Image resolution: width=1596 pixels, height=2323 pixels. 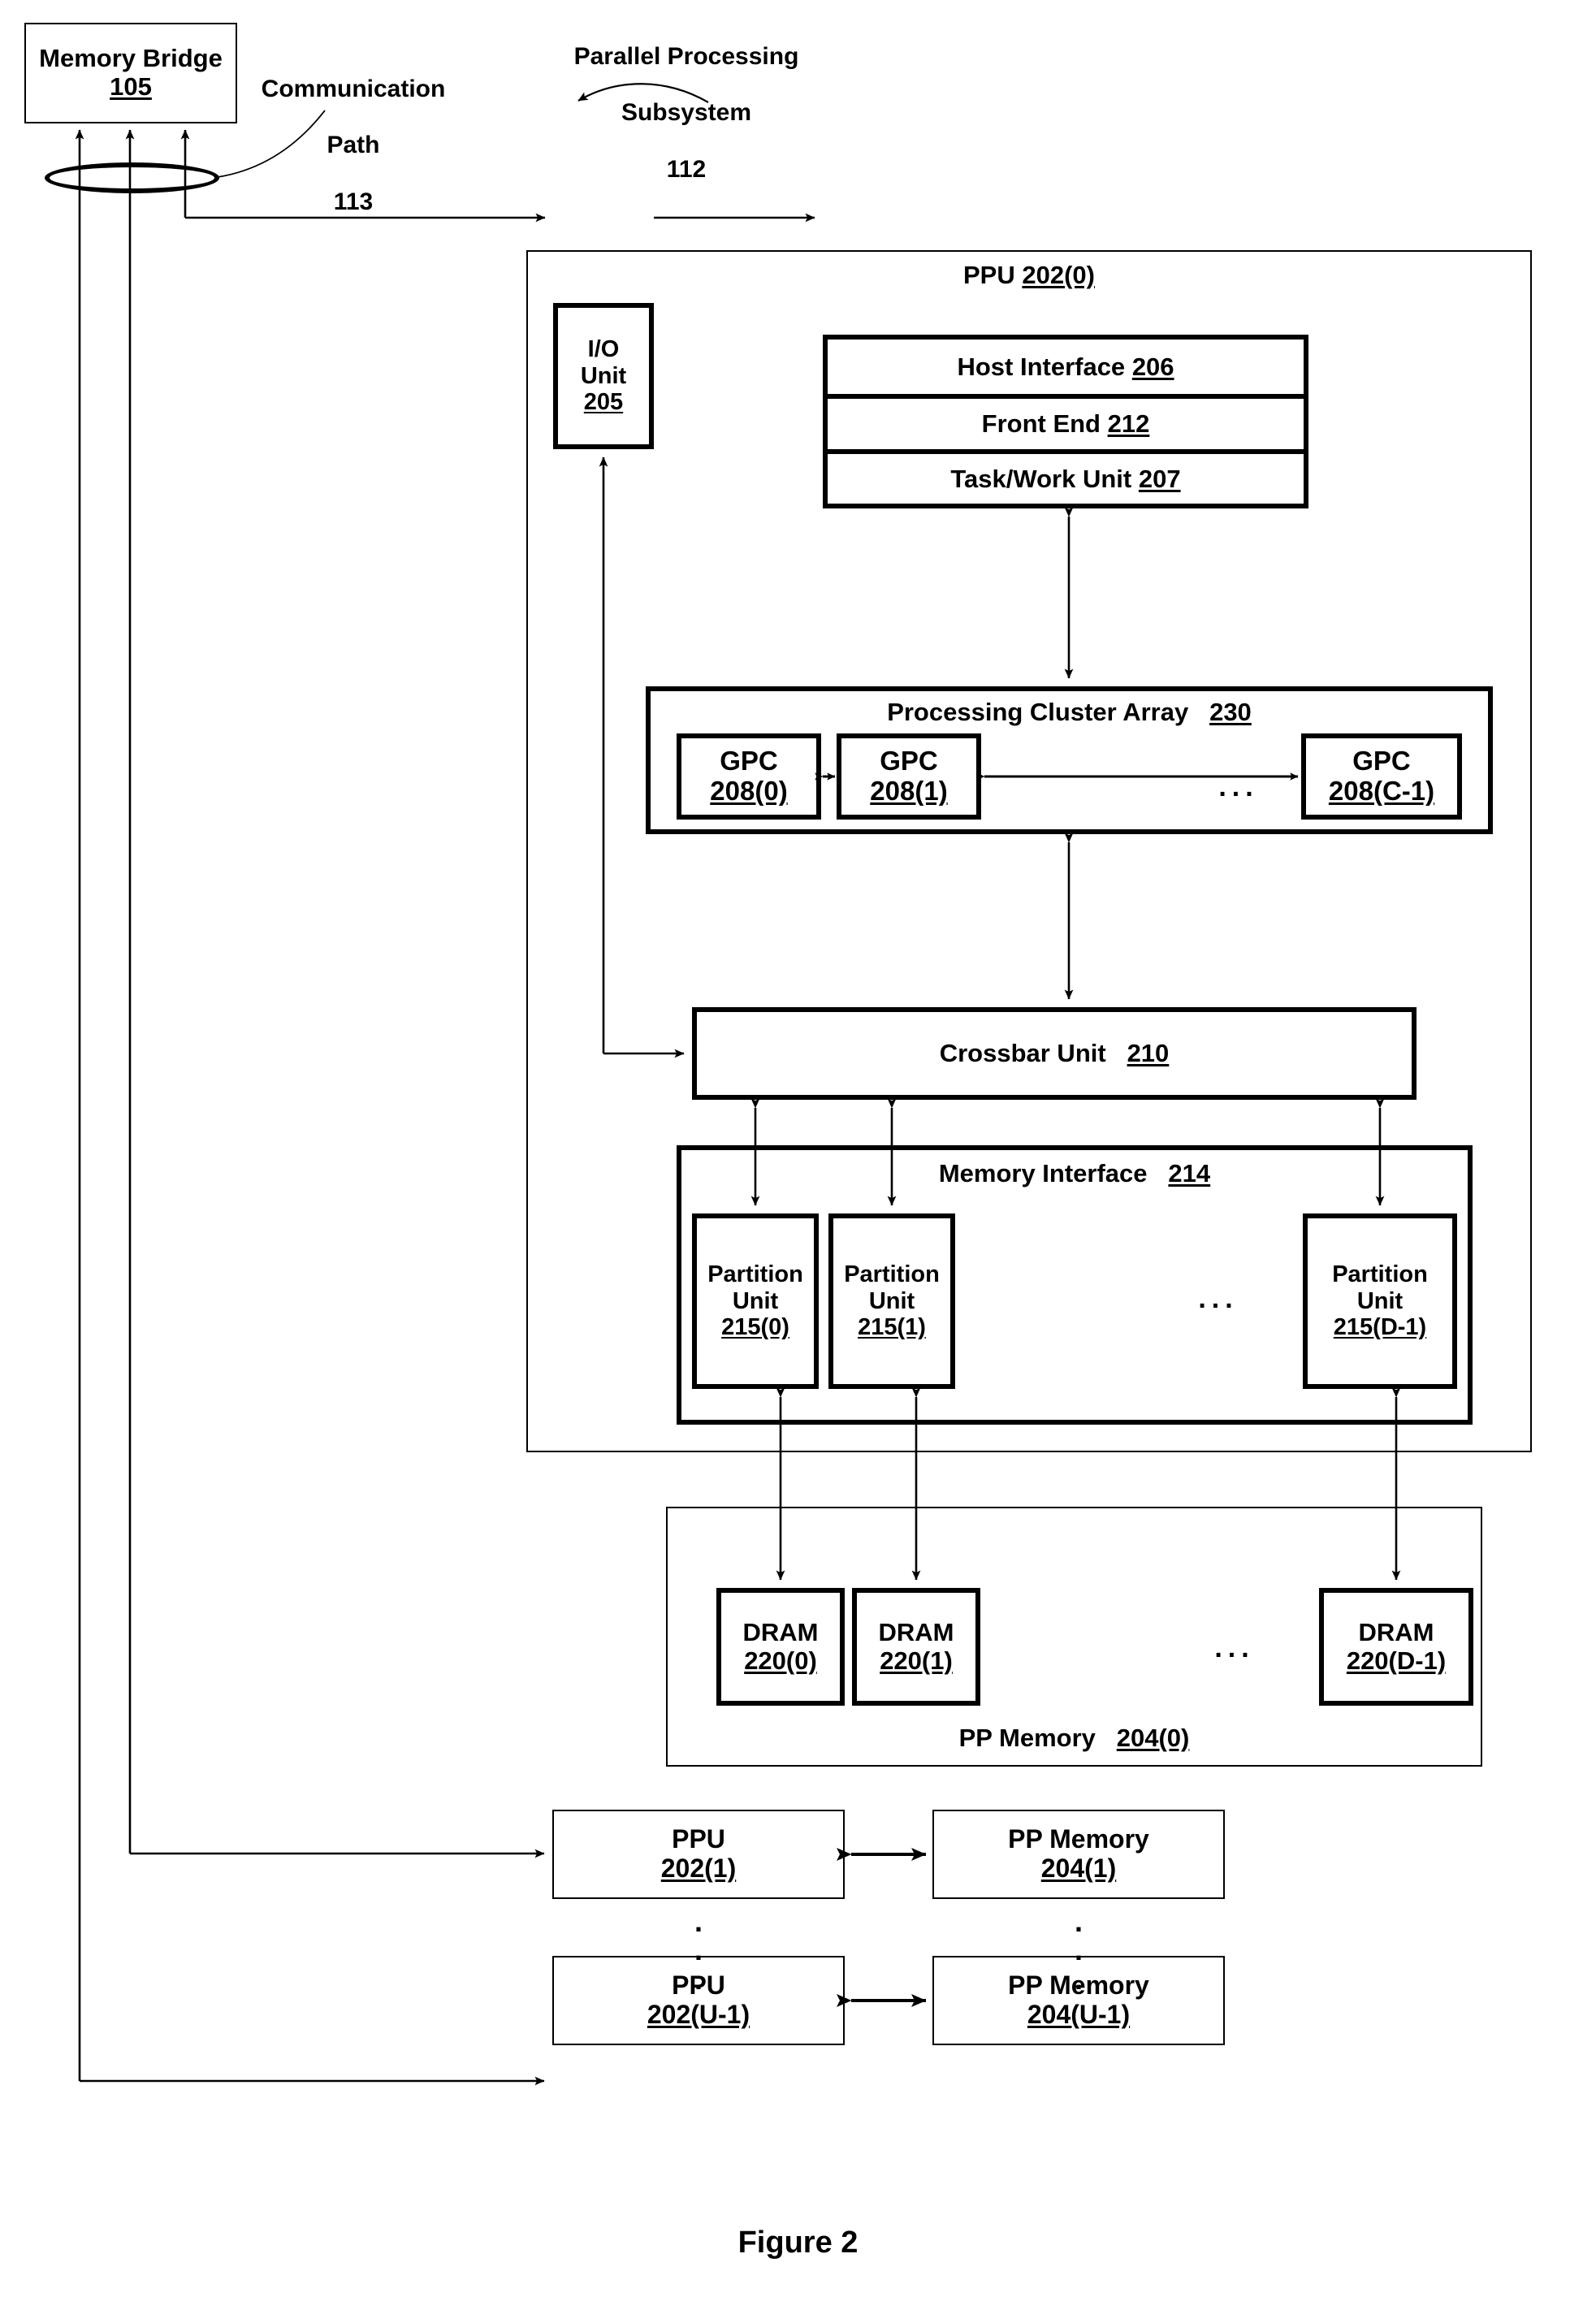 I want to click on communication-path-line2: Path, so click(x=353, y=145).